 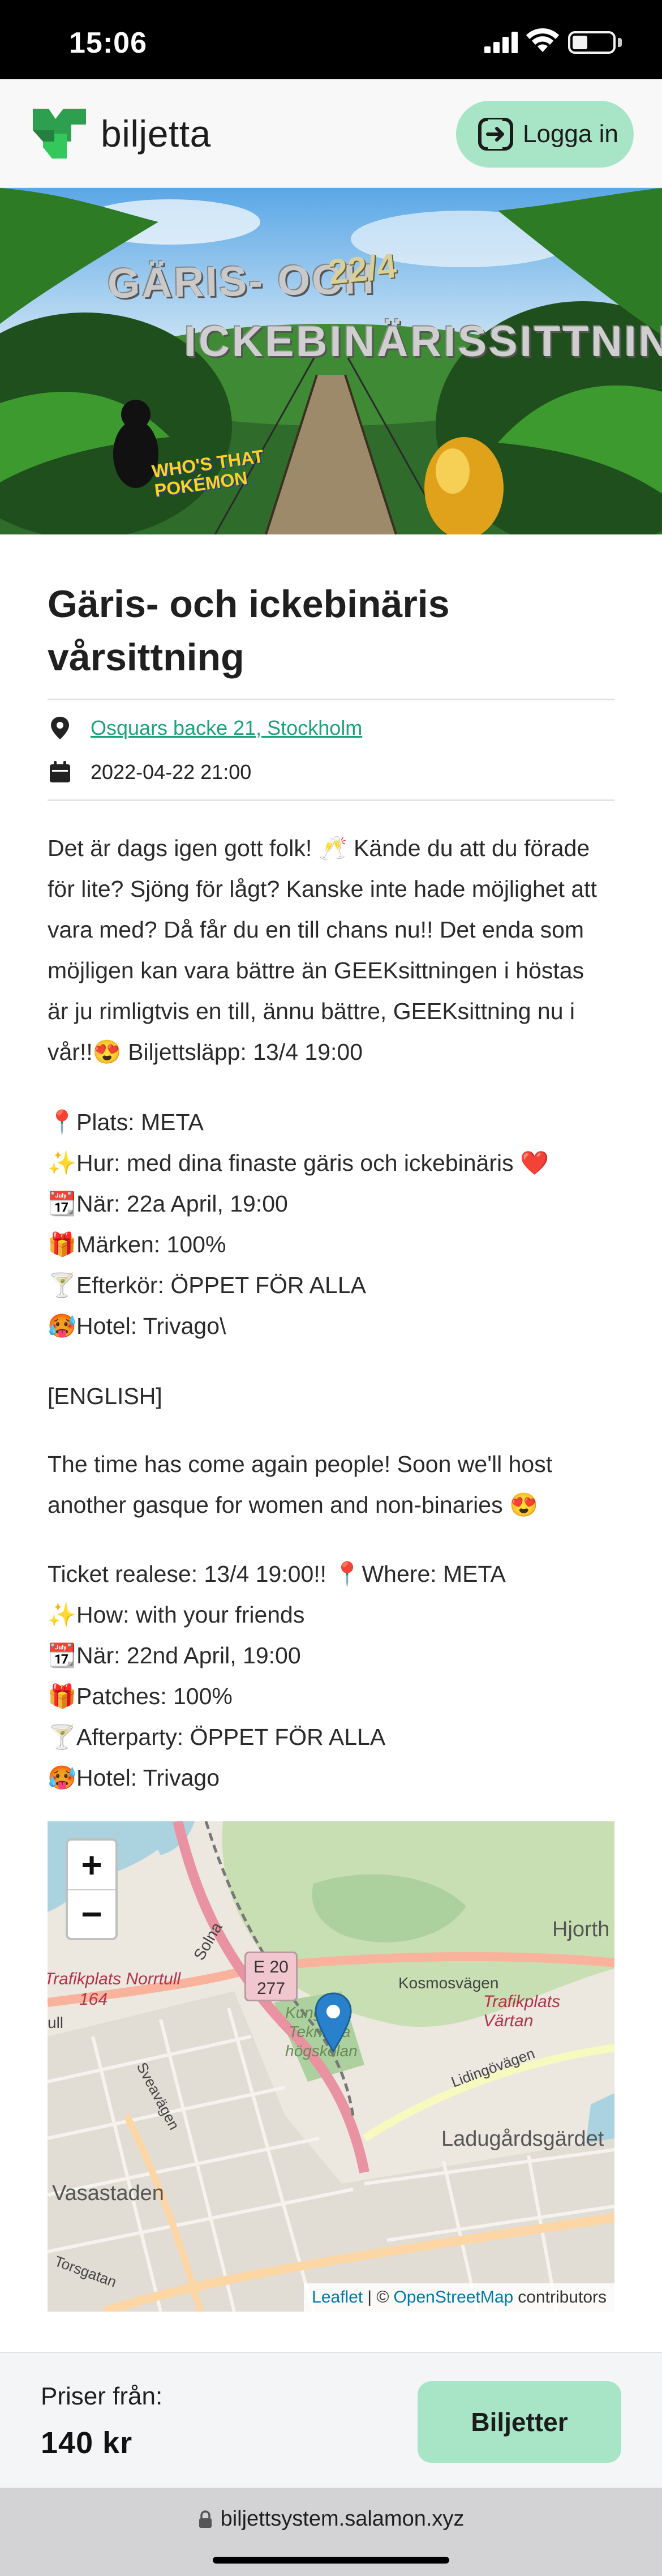 I want to click on detail-line: 🥵Hotel: Trivago, so click(x=134, y=1778).